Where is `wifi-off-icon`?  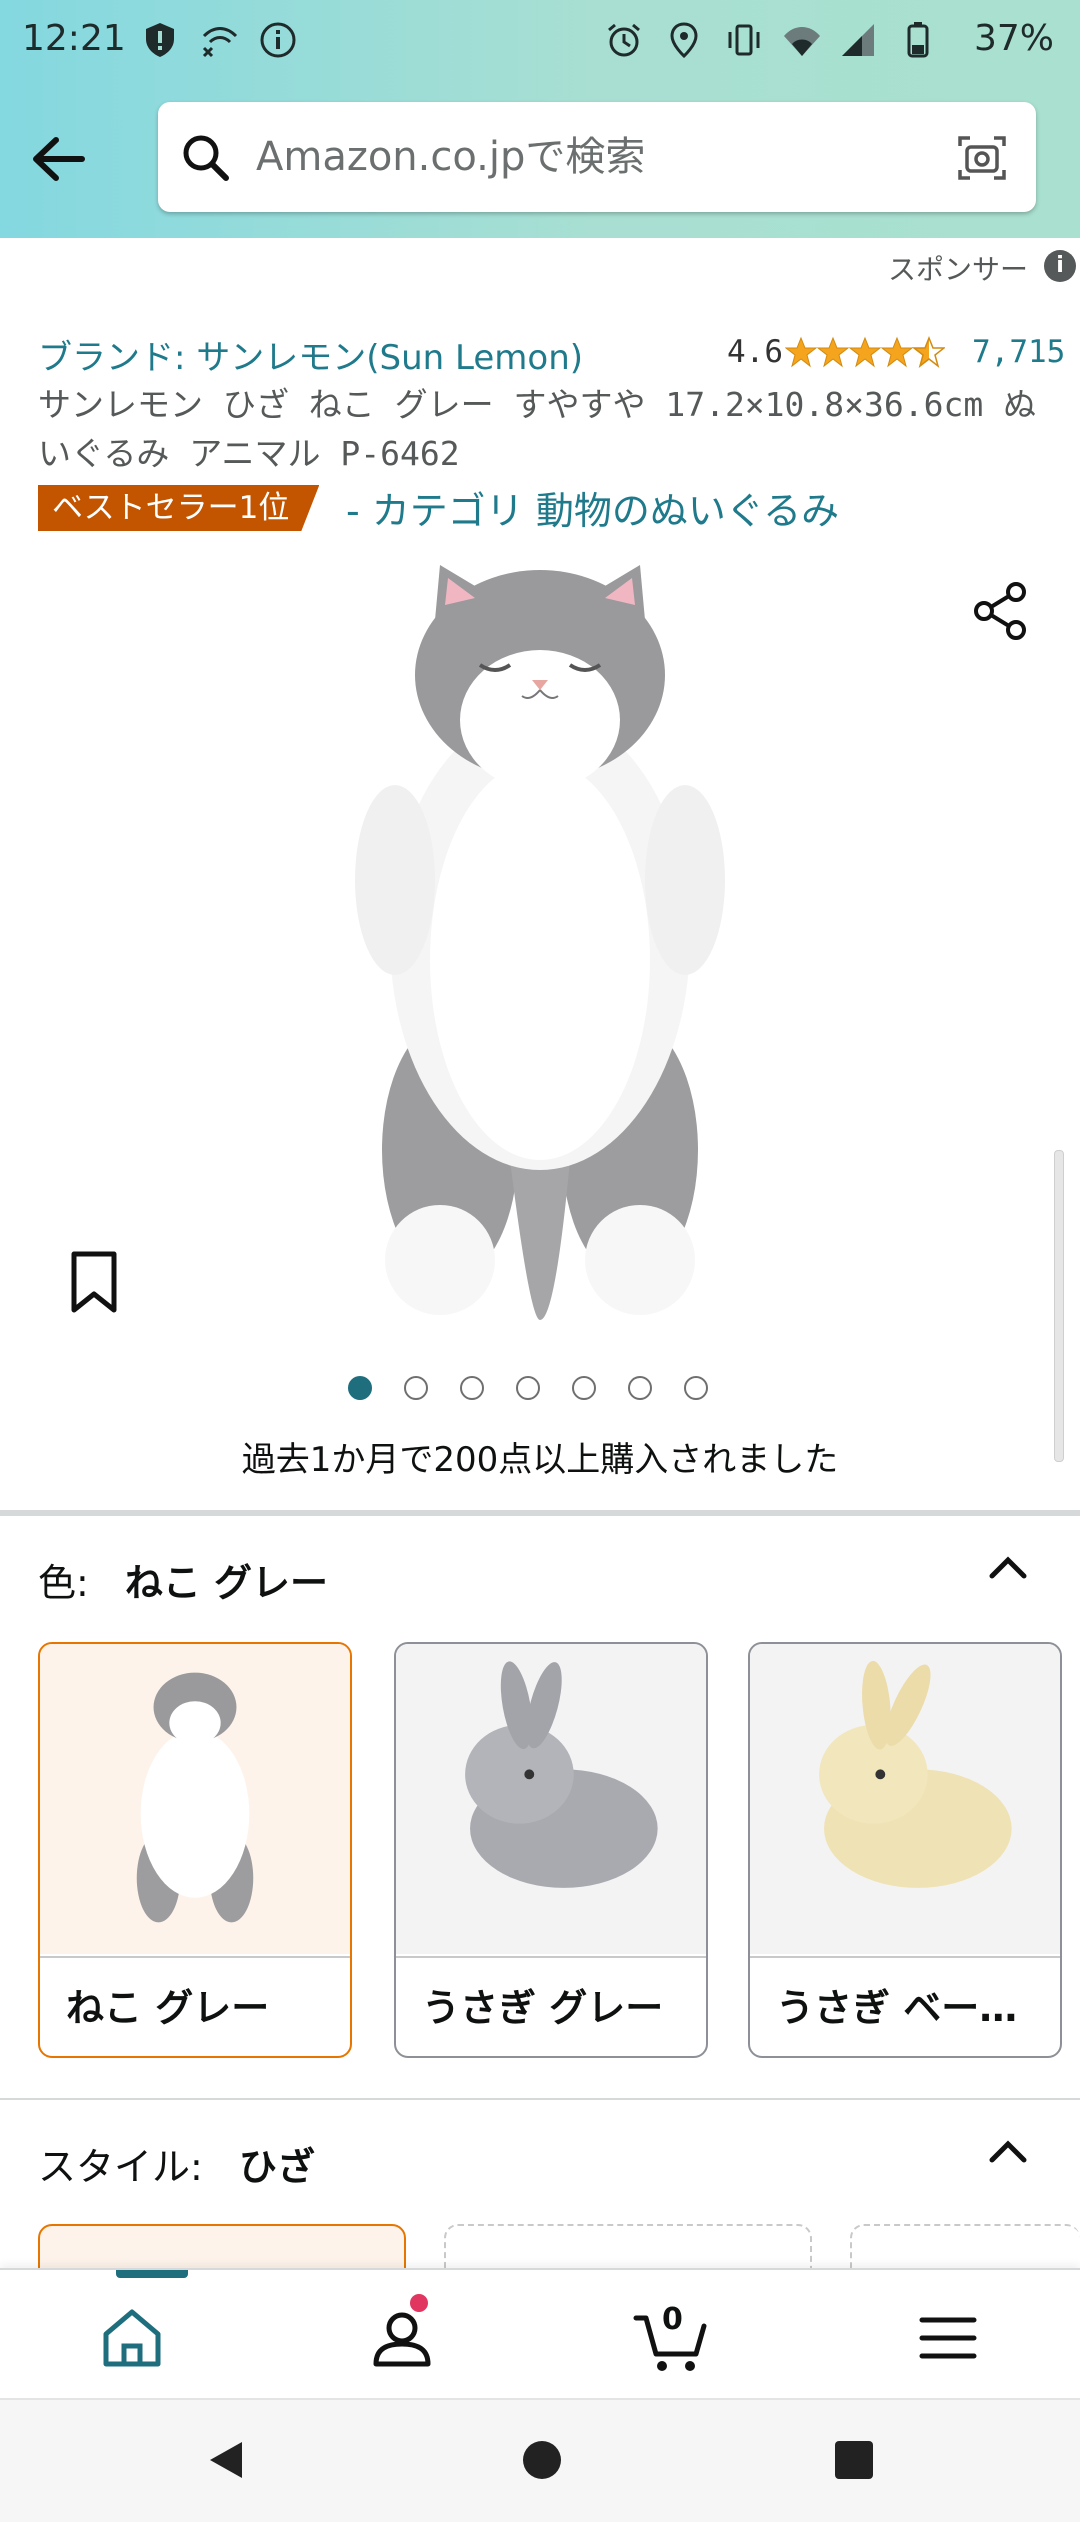 wifi-off-icon is located at coordinates (220, 42).